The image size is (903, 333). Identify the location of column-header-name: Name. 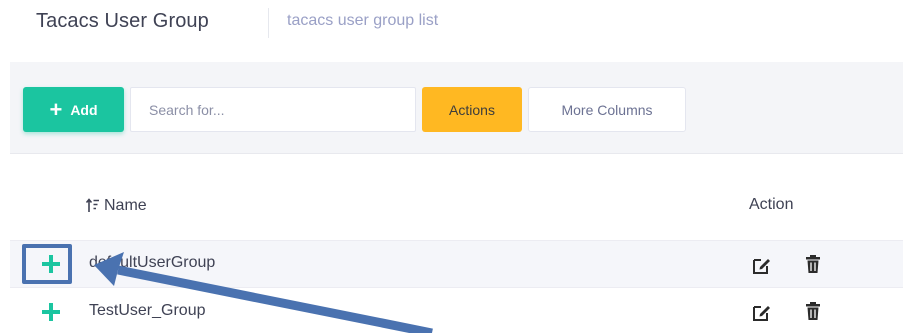
(116, 206).